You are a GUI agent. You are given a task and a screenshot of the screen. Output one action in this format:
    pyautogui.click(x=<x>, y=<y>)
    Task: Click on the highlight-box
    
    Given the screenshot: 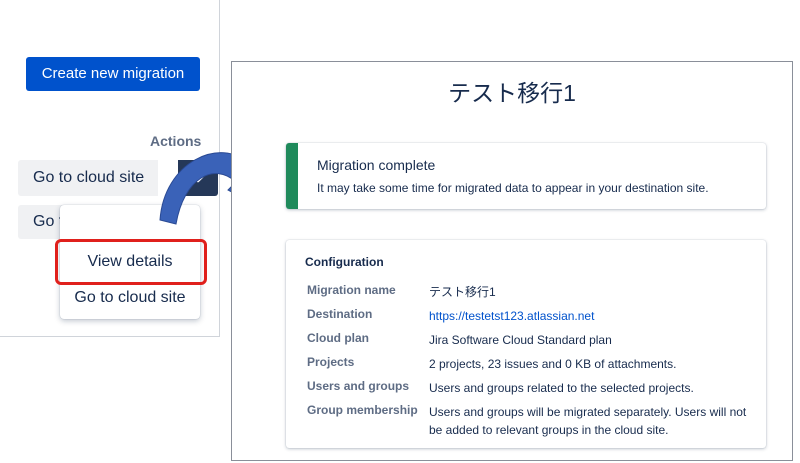 What is the action you would take?
    pyautogui.click(x=131, y=262)
    